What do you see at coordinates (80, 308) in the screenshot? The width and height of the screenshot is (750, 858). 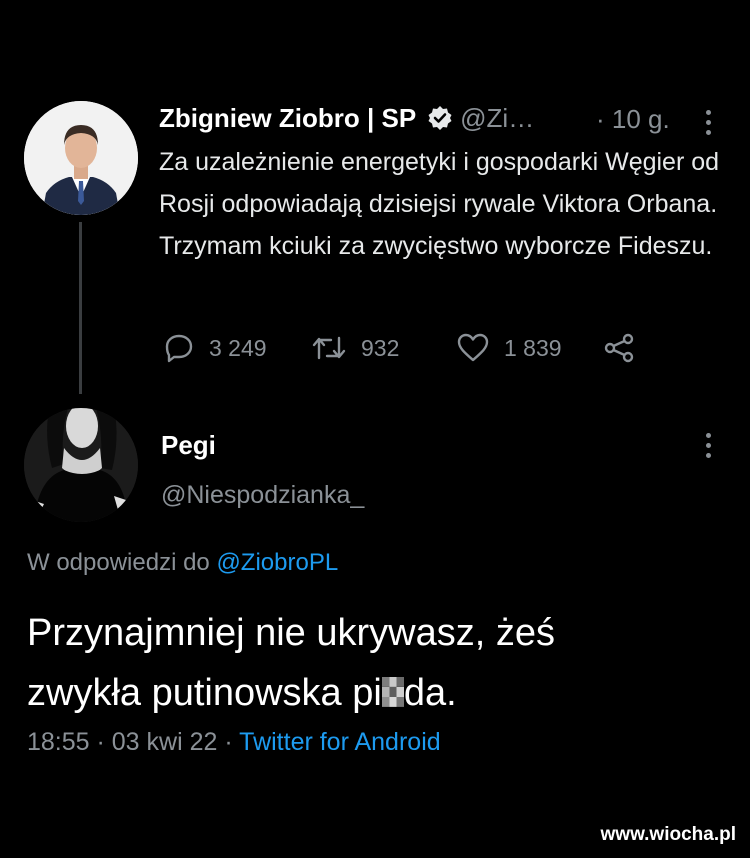 I see `thread-connector-line` at bounding box center [80, 308].